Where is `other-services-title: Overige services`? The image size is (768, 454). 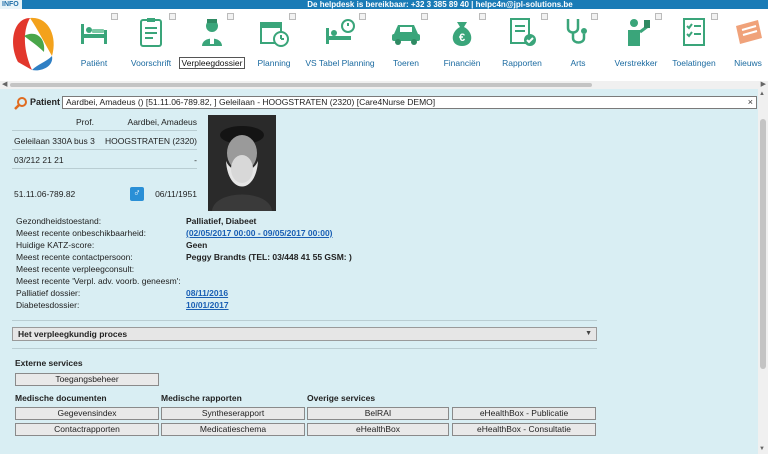
other-services-title: Overige services is located at coordinates (341, 398).